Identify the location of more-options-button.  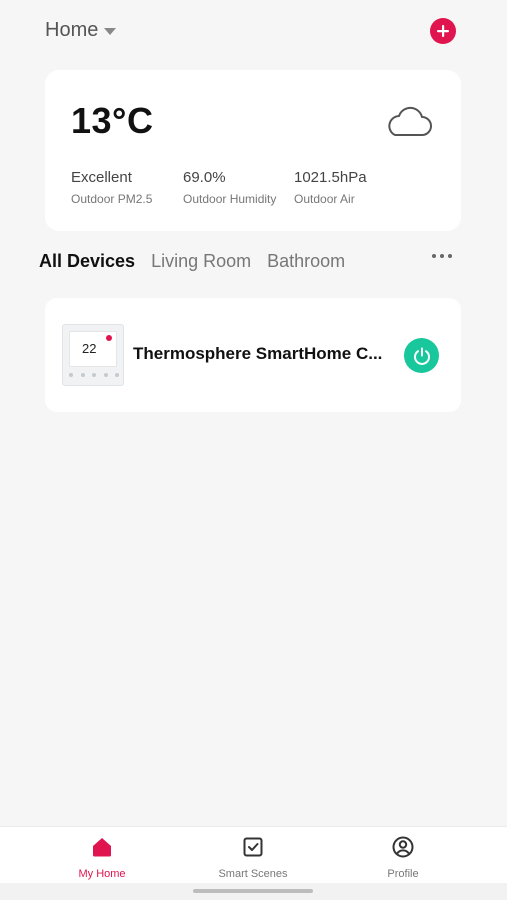
(442, 256).